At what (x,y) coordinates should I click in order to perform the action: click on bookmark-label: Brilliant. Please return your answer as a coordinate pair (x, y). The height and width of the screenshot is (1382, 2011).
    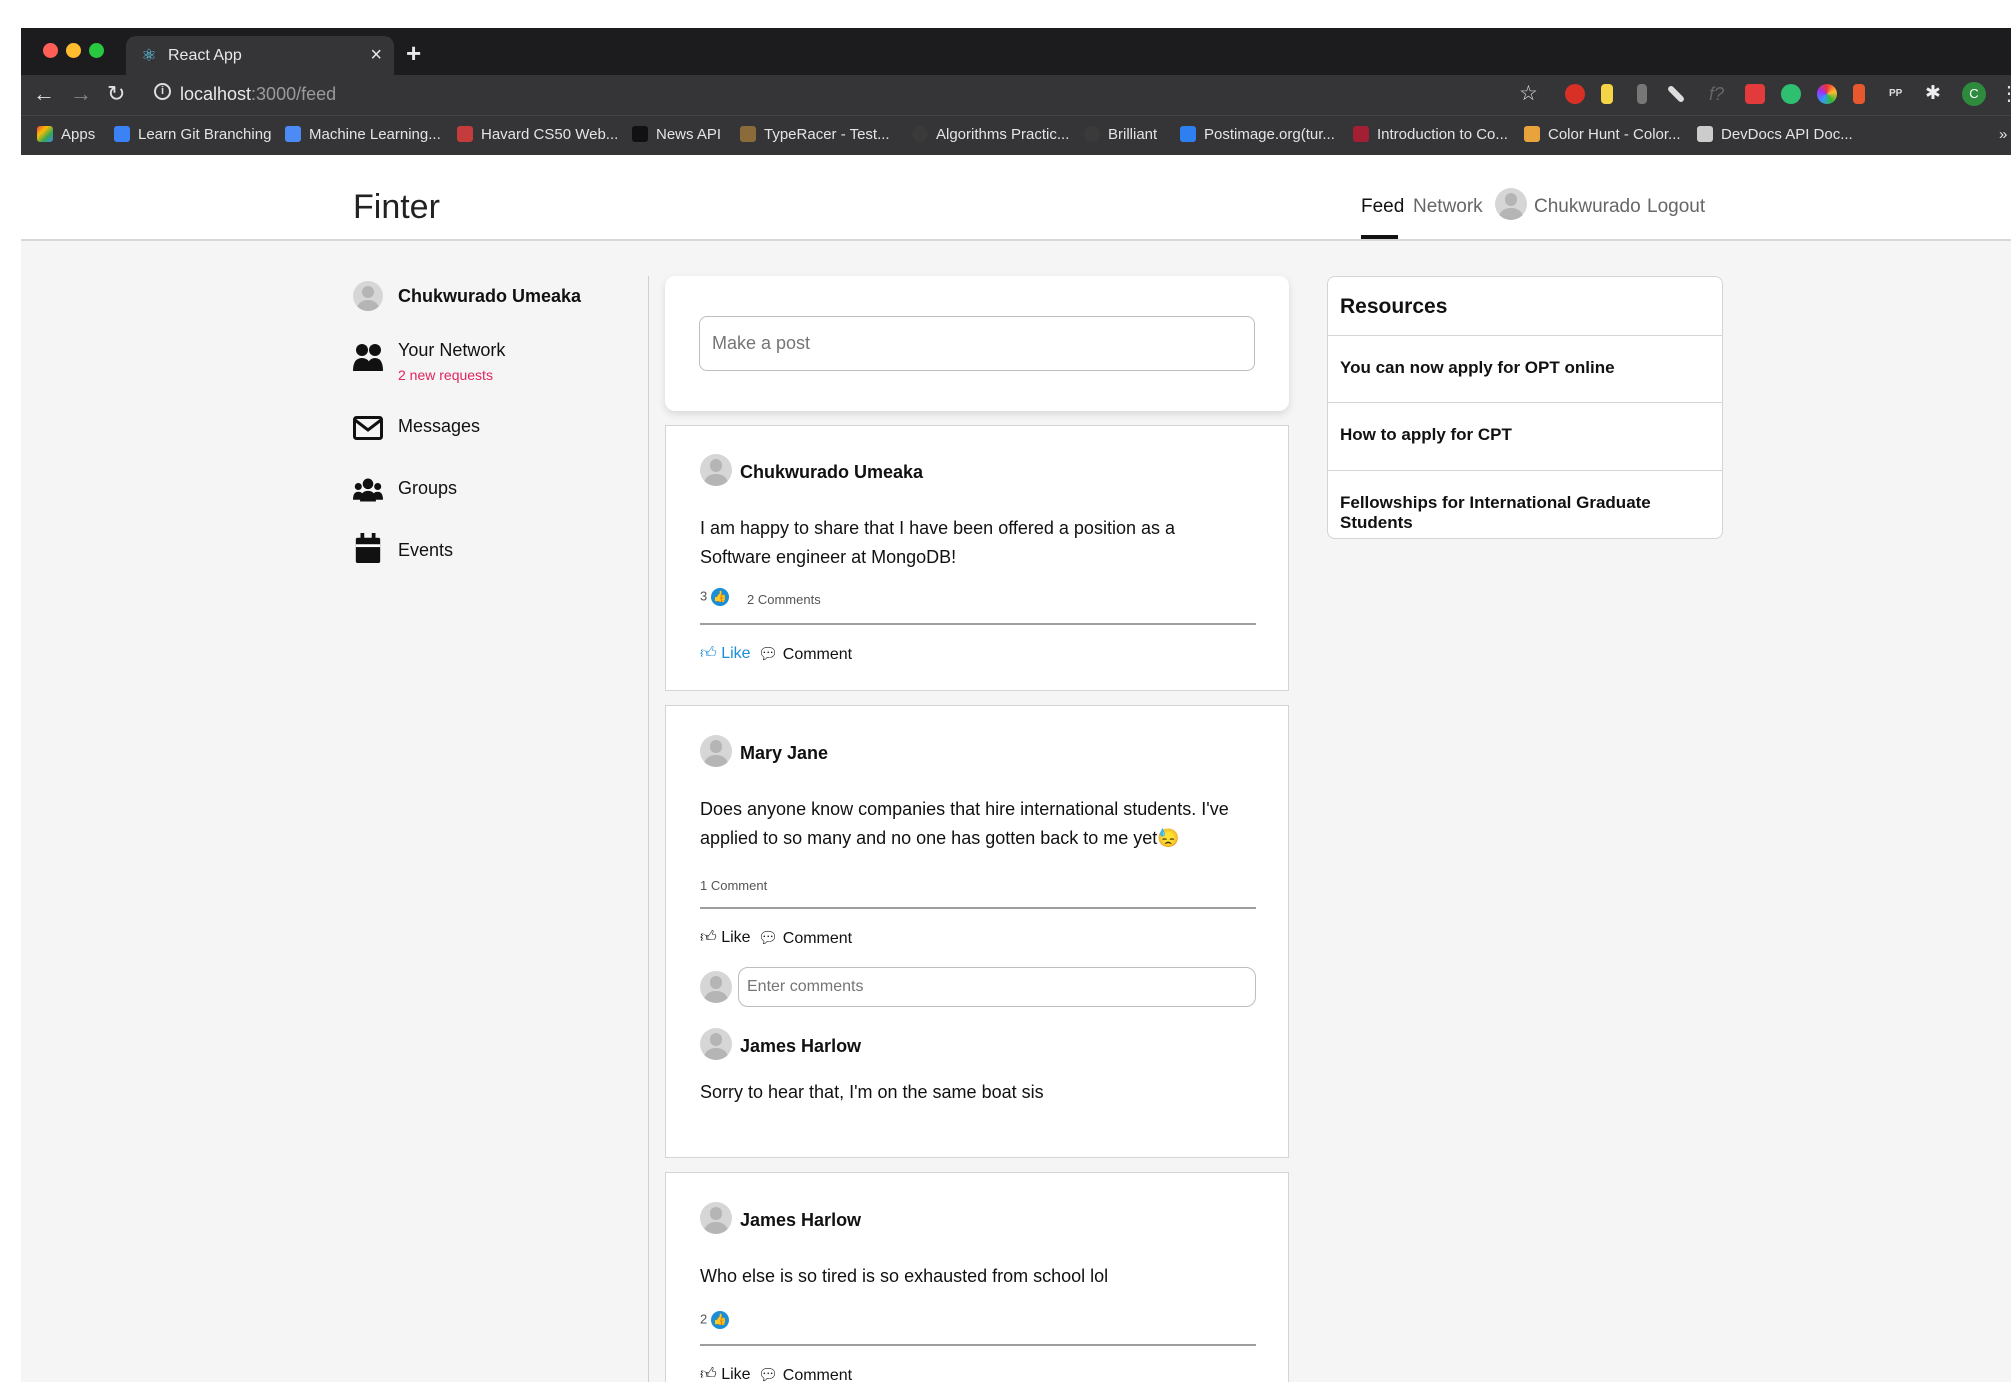
    Looking at the image, I should click on (1133, 134).